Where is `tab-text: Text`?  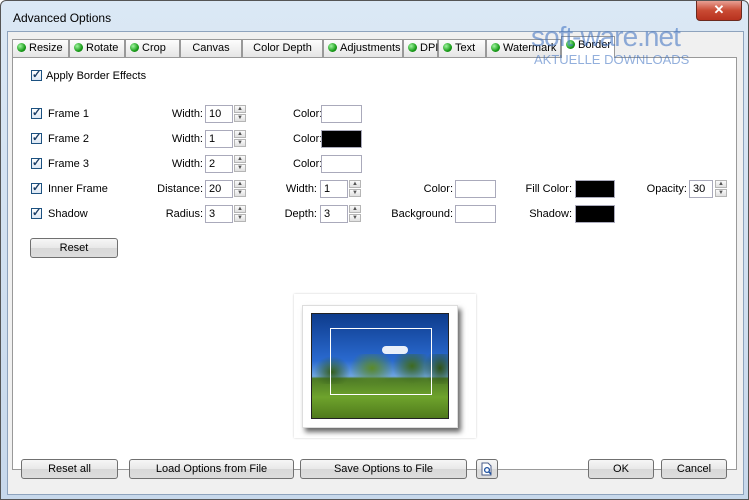 tab-text: Text is located at coordinates (462, 48).